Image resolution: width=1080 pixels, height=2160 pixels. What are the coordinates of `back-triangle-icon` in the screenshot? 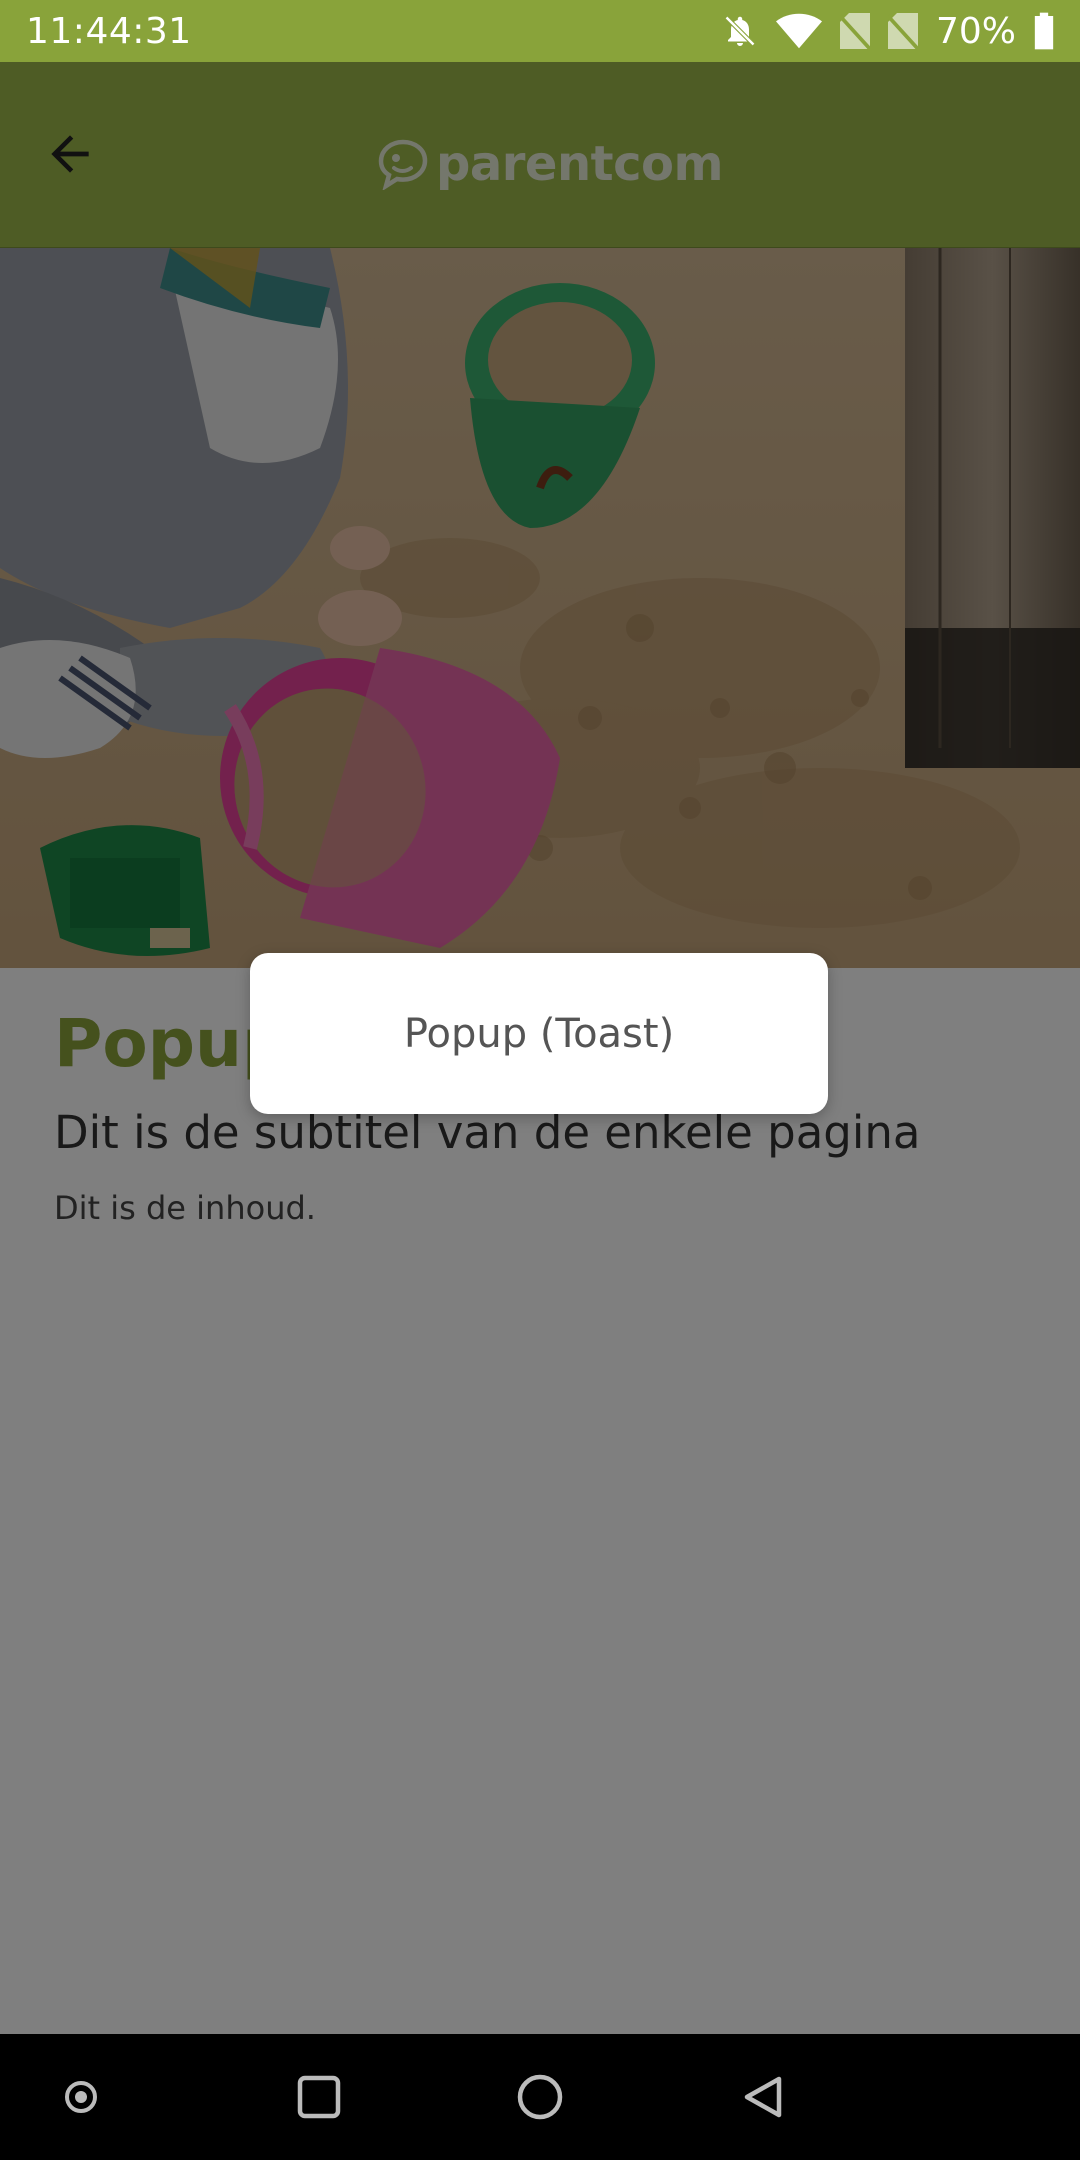 It's located at (763, 2097).